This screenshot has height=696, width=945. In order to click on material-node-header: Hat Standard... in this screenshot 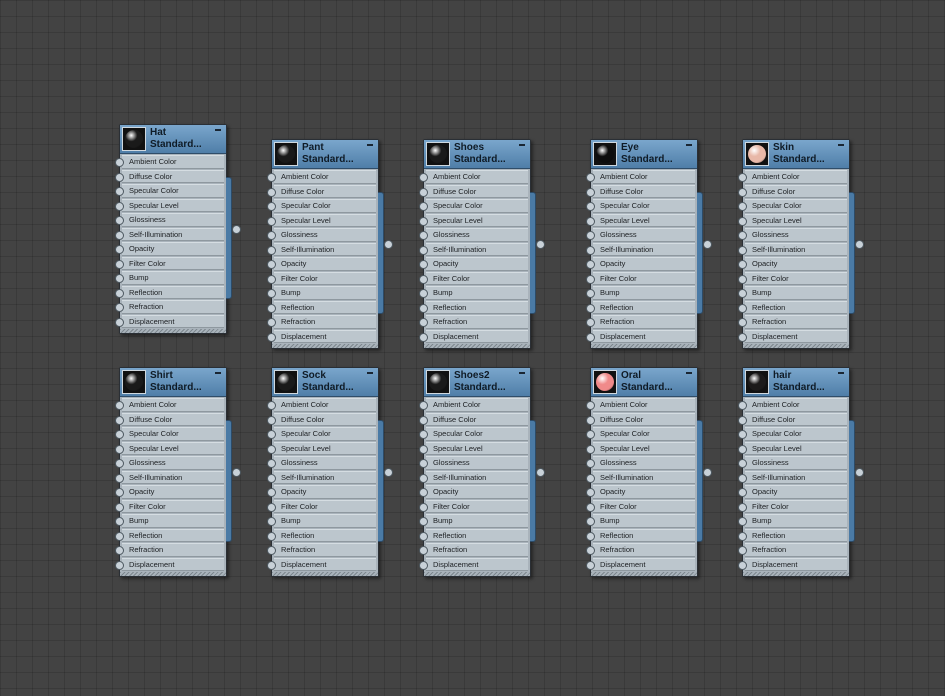, I will do `click(173, 139)`.